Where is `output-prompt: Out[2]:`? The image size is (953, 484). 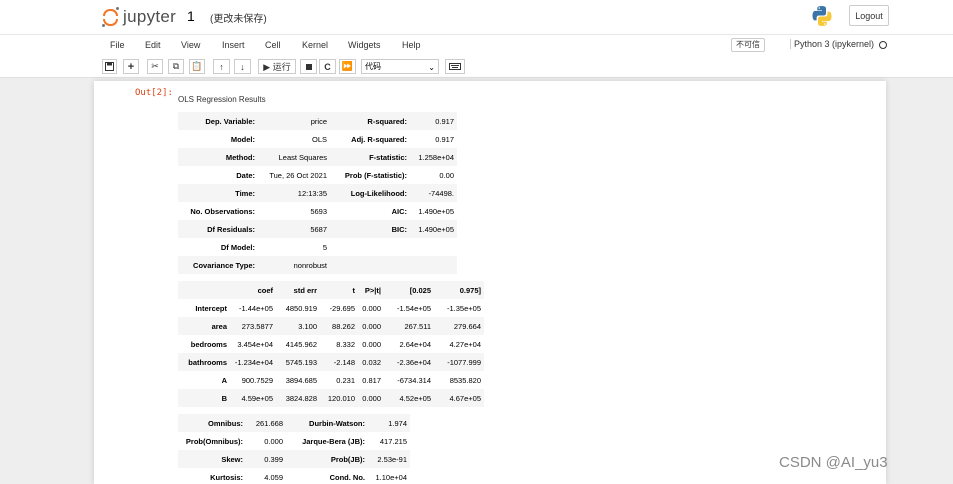
output-prompt: Out[2]: is located at coordinates (154, 93).